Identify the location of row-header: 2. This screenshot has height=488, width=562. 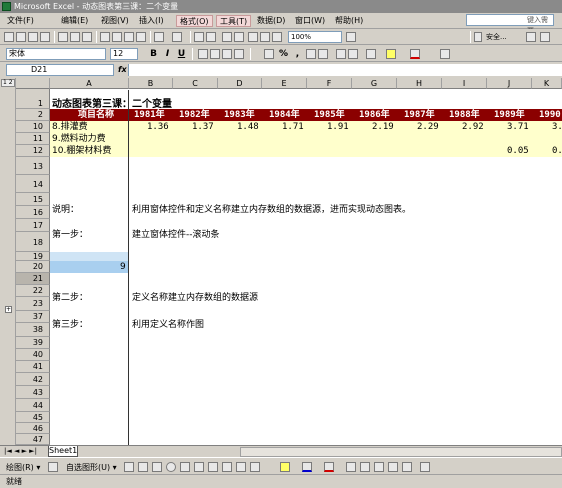
(33, 115).